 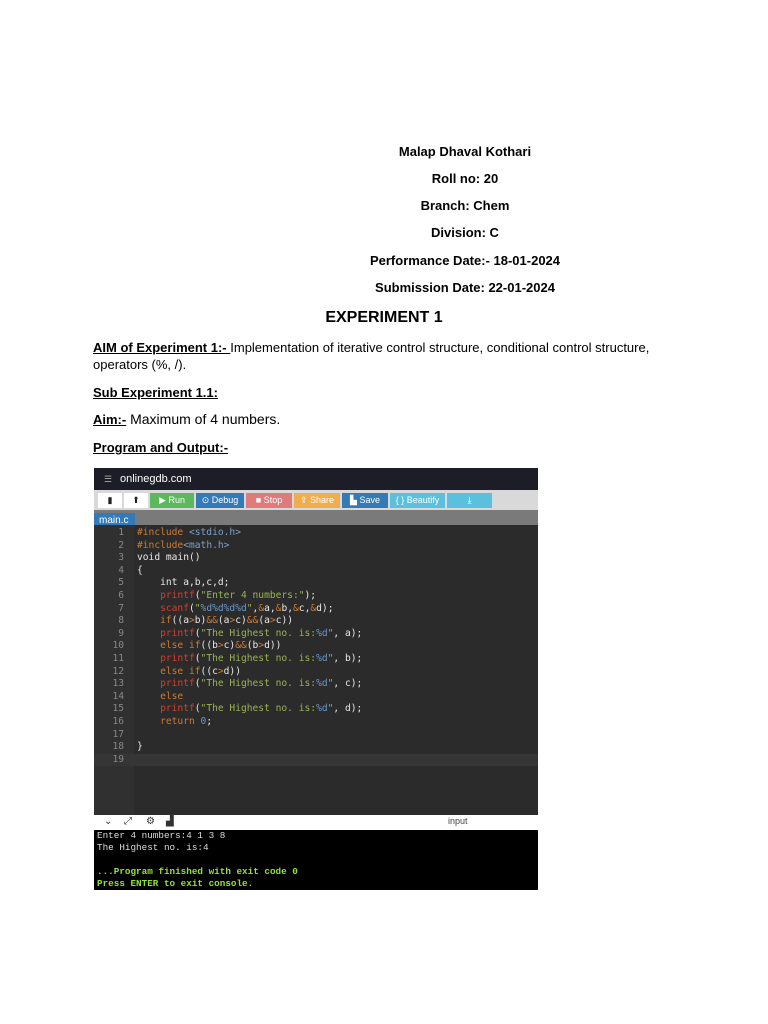 I want to click on code-line: 6 printf("Enter 4 numbers:");, so click(x=316, y=596).